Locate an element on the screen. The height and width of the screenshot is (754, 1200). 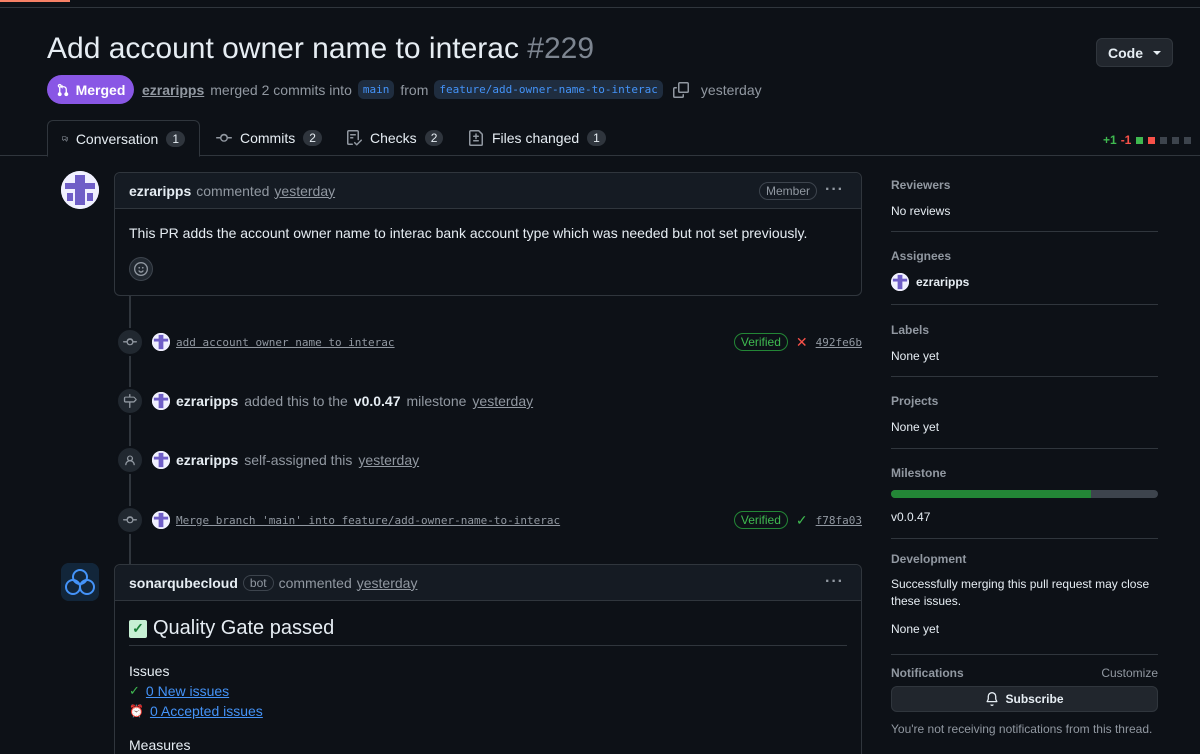
assign-event-body: ezraripps self-assigned this yesterday is located at coordinates (285, 460).